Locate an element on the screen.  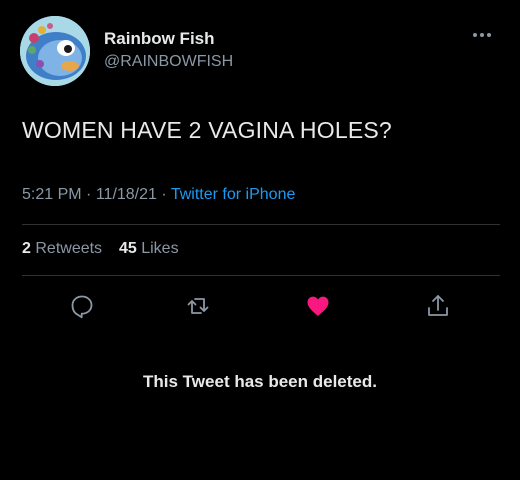
likes-stat: 45 Likes is located at coordinates (149, 248).